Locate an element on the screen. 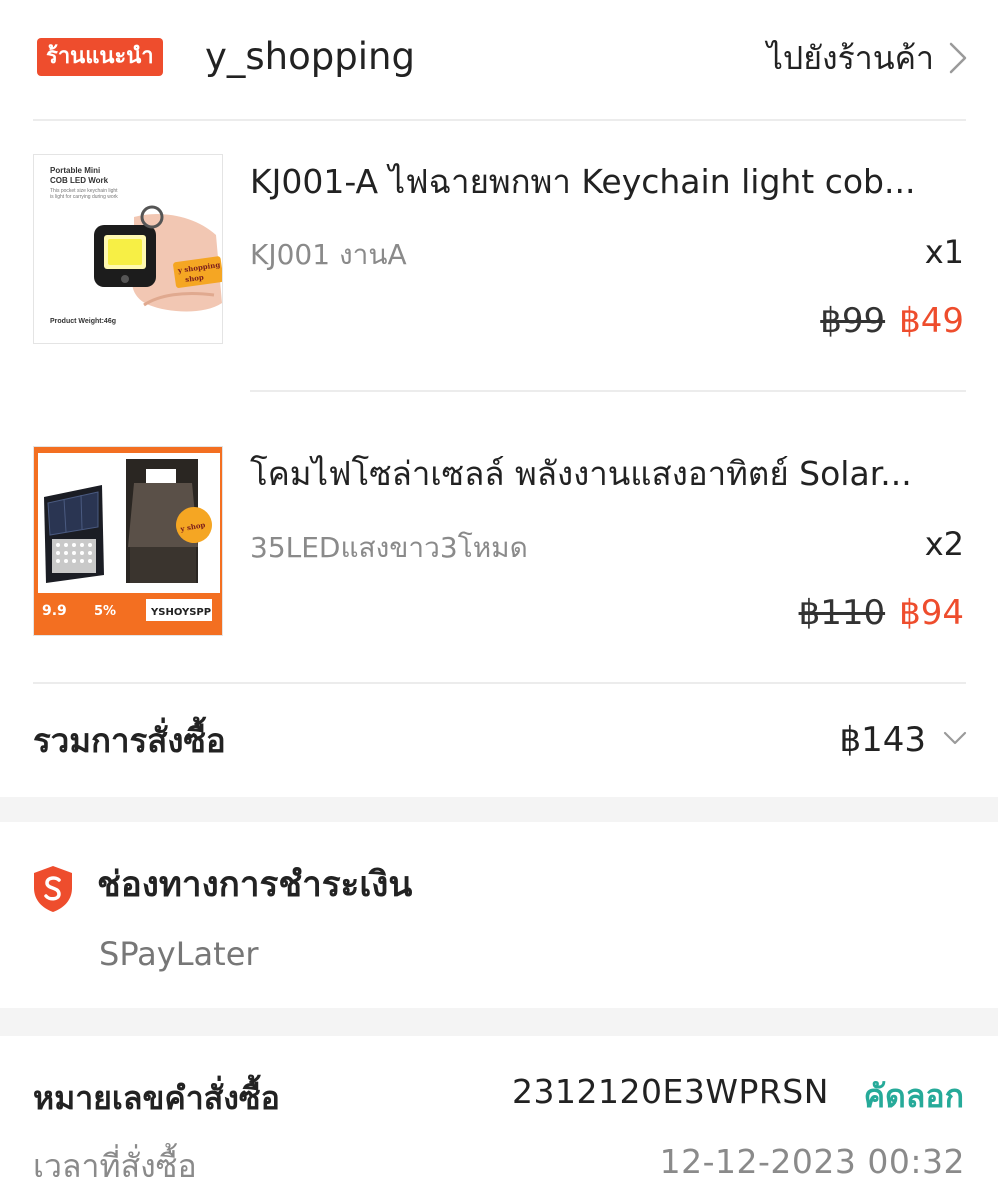 The image size is (998, 1200). recommended-shop-badge: ร้านแนะนำ is located at coordinates (100, 57).